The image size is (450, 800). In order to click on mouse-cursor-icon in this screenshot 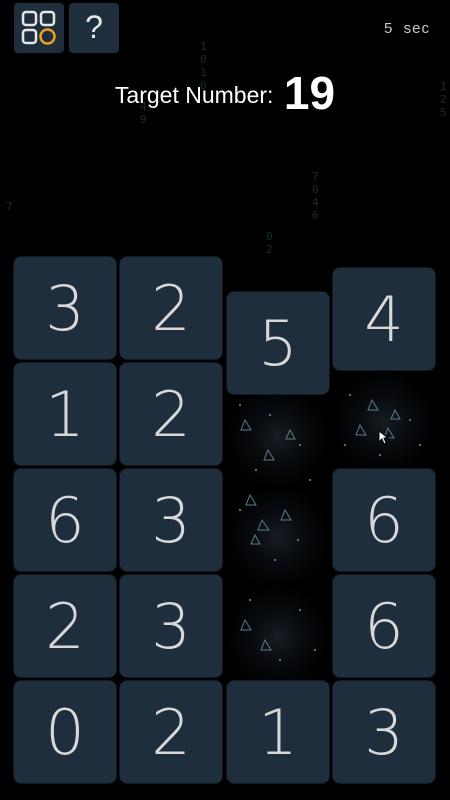, I will do `click(384, 437)`.